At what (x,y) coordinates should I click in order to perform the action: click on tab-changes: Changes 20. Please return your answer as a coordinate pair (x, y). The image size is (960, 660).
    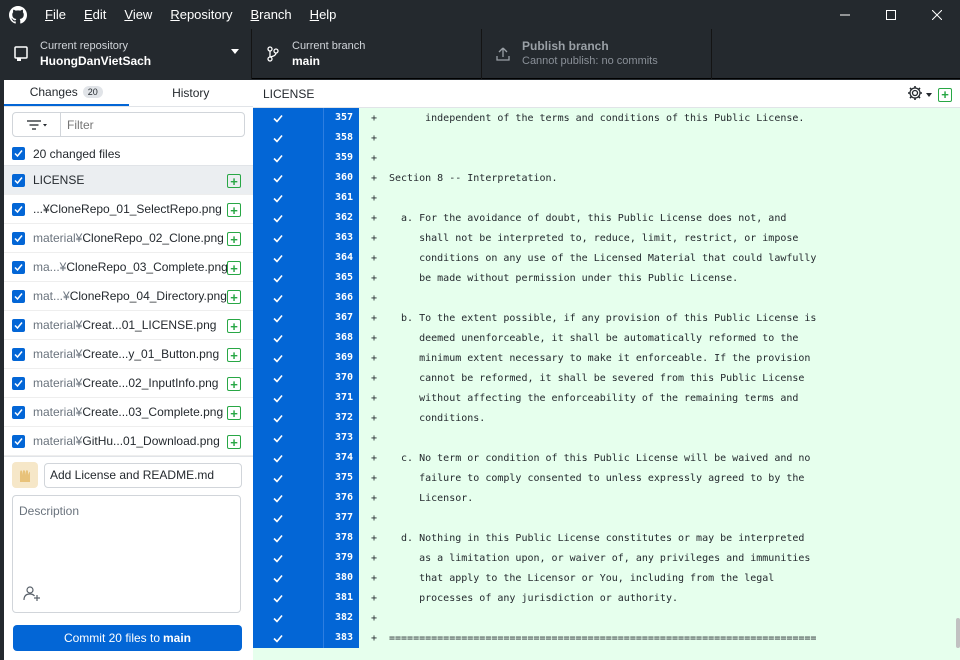
    Looking at the image, I should click on (66, 93).